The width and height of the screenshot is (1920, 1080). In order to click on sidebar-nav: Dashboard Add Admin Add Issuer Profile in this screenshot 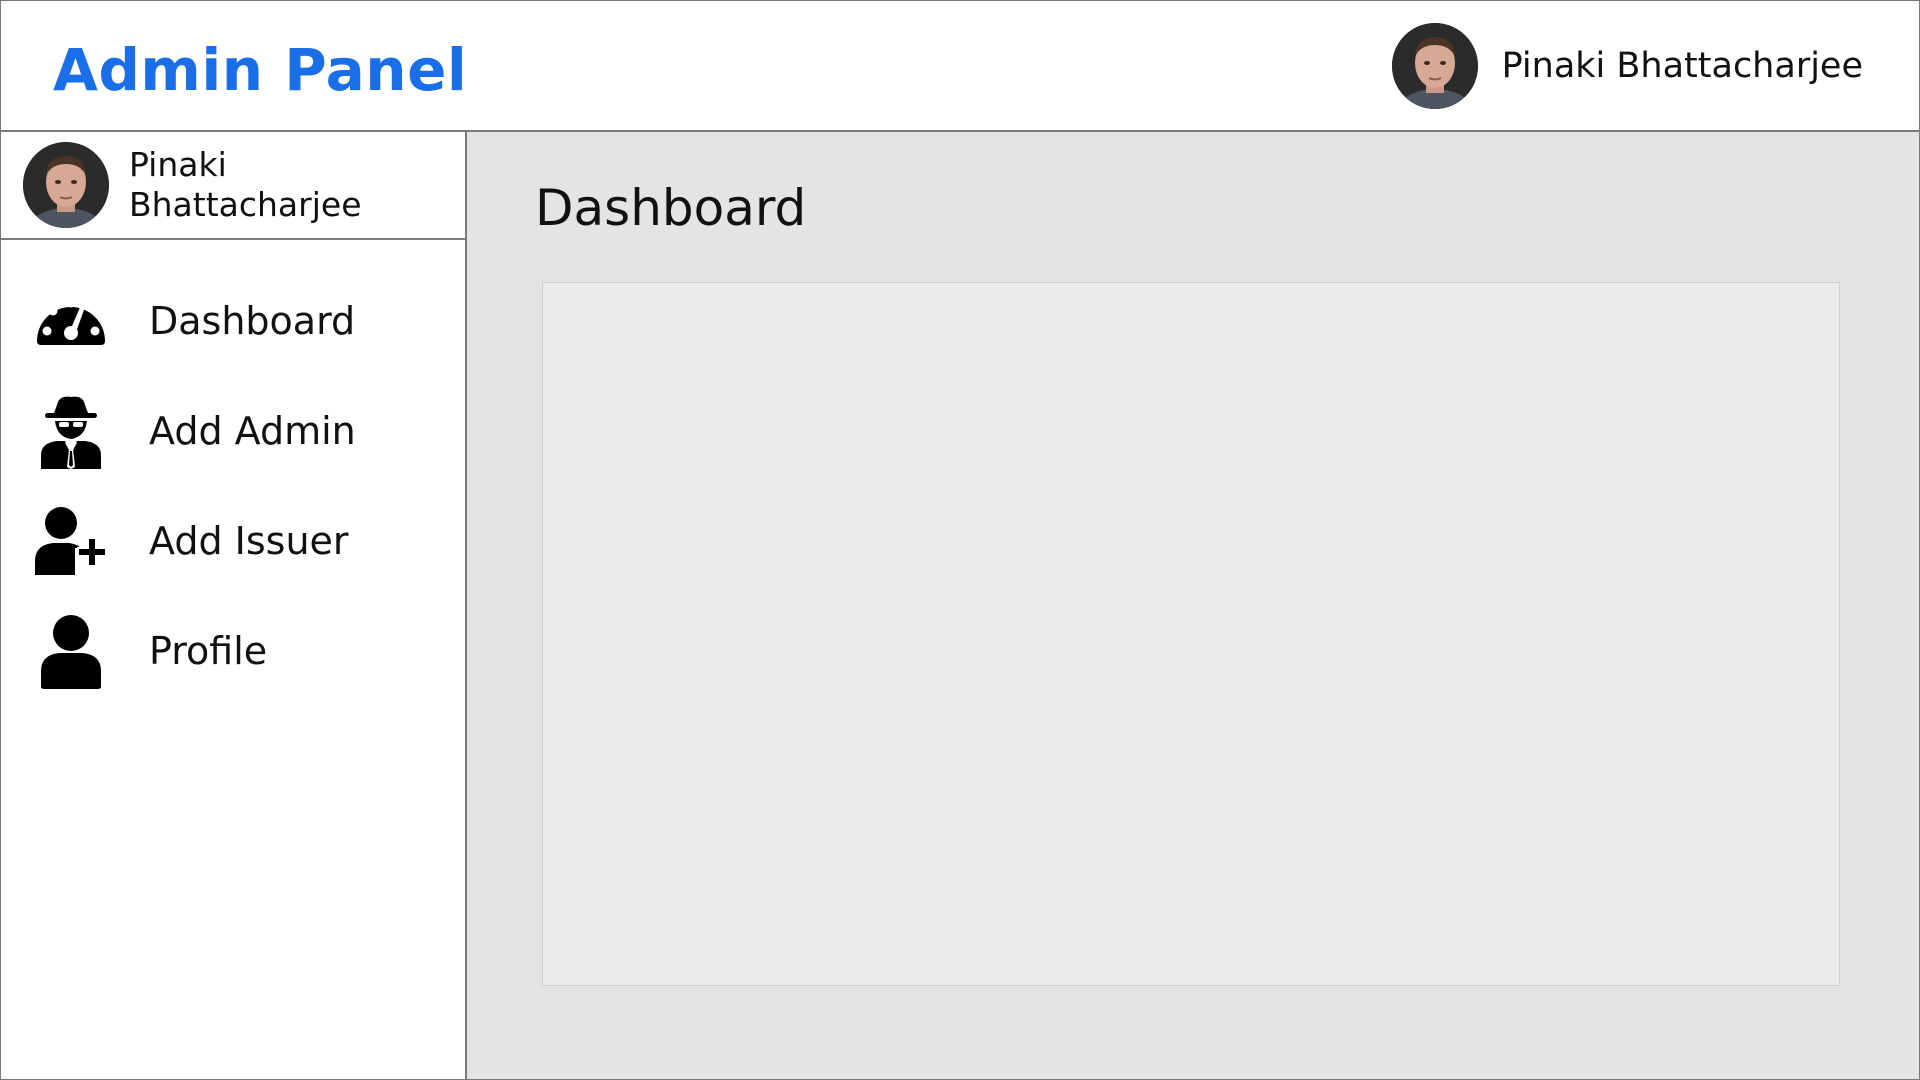, I will do `click(233, 486)`.